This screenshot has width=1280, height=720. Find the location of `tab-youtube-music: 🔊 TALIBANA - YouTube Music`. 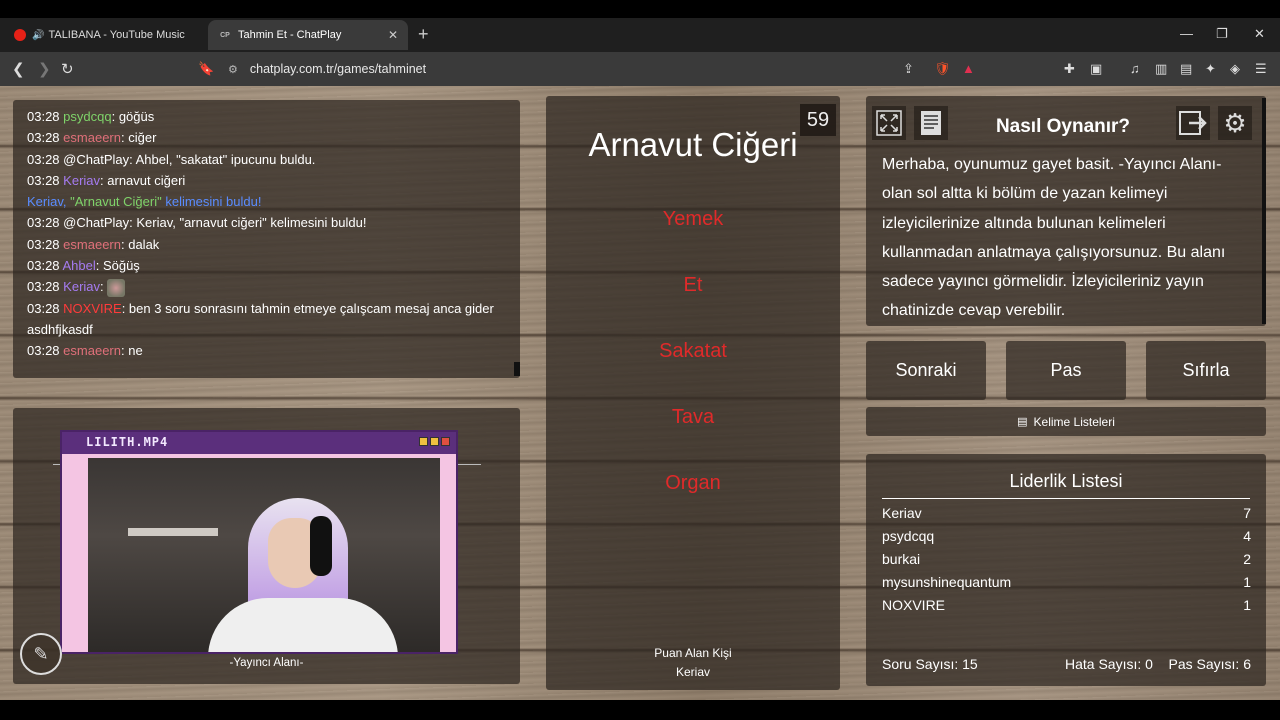

tab-youtube-music: 🔊 TALIBANA - YouTube Music is located at coordinates (104, 35).